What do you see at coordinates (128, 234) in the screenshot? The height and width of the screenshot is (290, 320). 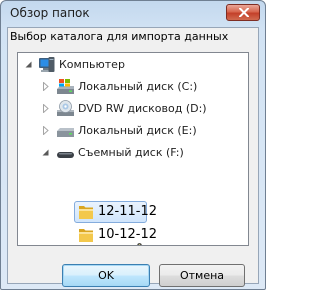 I see `tree-item-label: 10-12-12` at bounding box center [128, 234].